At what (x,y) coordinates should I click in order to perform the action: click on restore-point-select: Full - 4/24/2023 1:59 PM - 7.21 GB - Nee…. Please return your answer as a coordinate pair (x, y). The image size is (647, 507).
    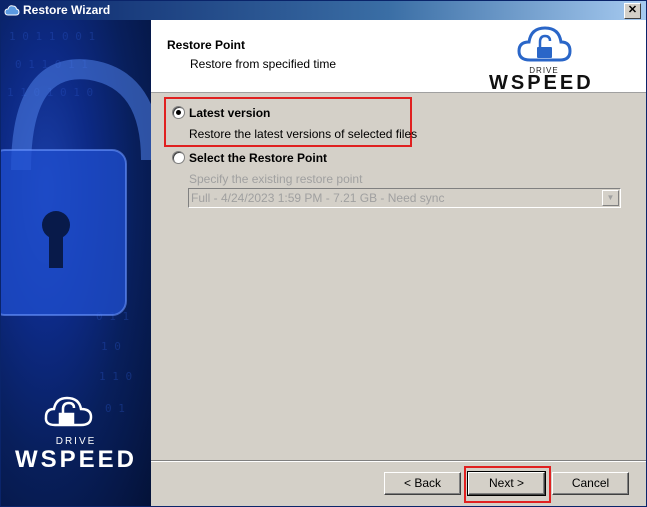
    Looking at the image, I should click on (404, 198).